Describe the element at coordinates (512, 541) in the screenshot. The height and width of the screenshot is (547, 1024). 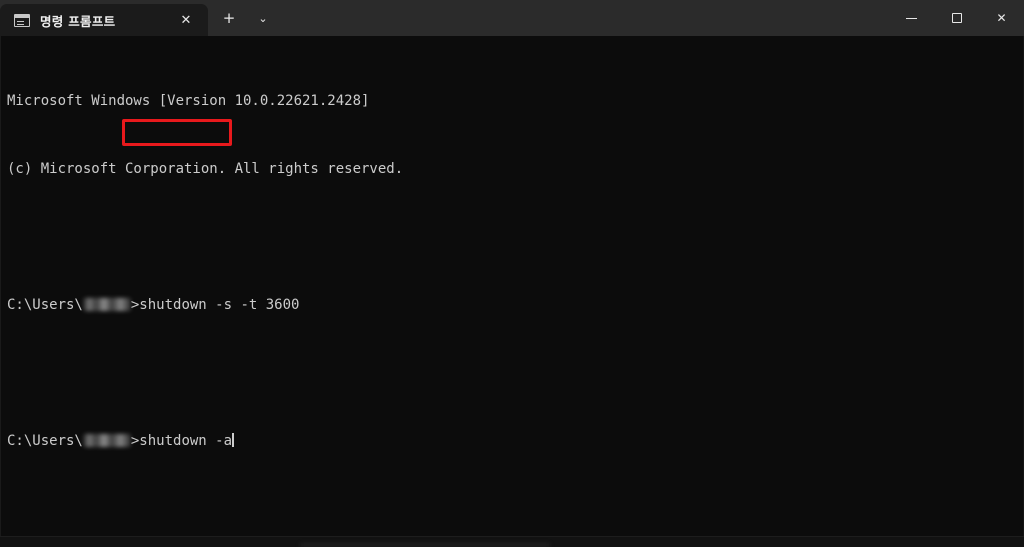
I see `desktop-bottom-strip` at that location.